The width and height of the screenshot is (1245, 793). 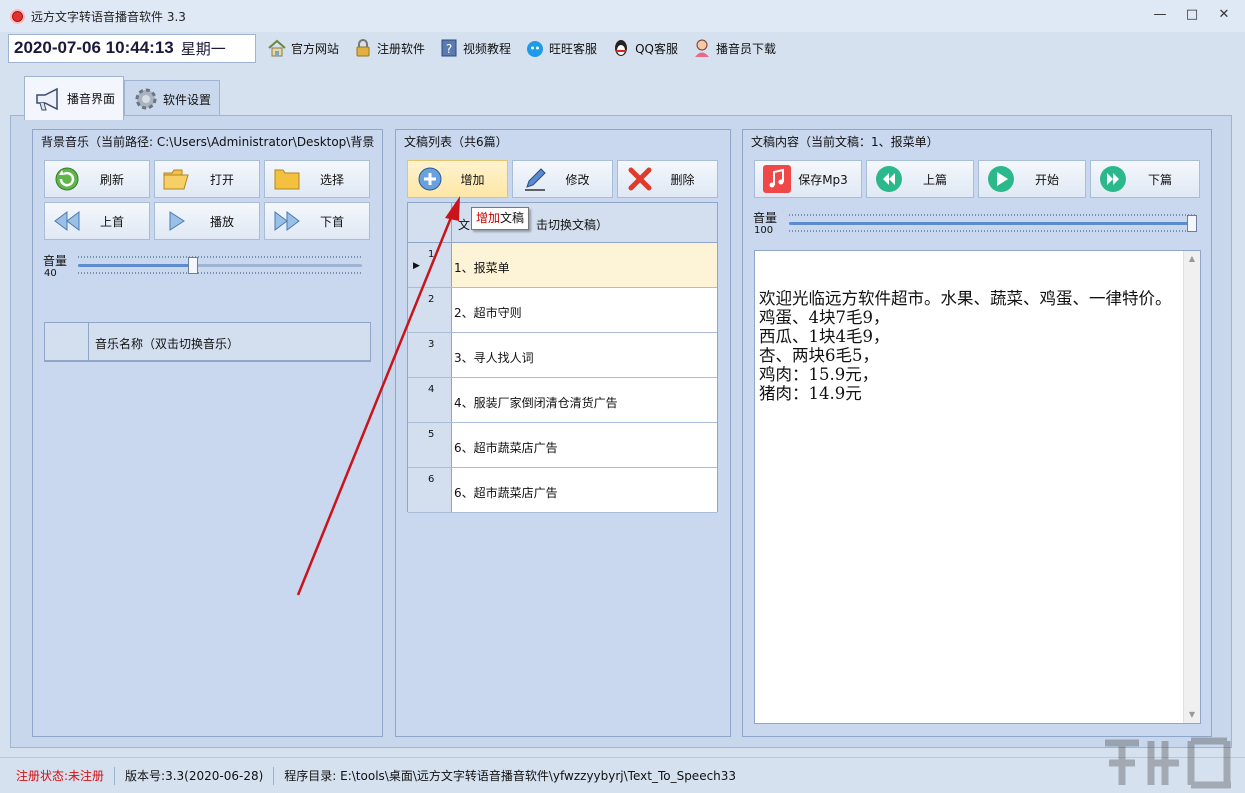 What do you see at coordinates (97, 179) in the screenshot?
I see `refresh-button: 刷新` at bounding box center [97, 179].